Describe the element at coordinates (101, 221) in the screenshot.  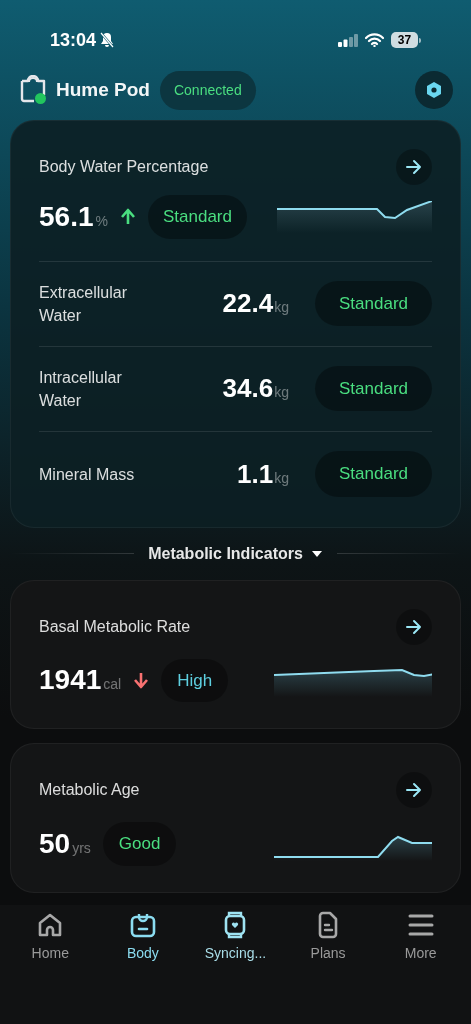
I see `metric-unit: %` at that location.